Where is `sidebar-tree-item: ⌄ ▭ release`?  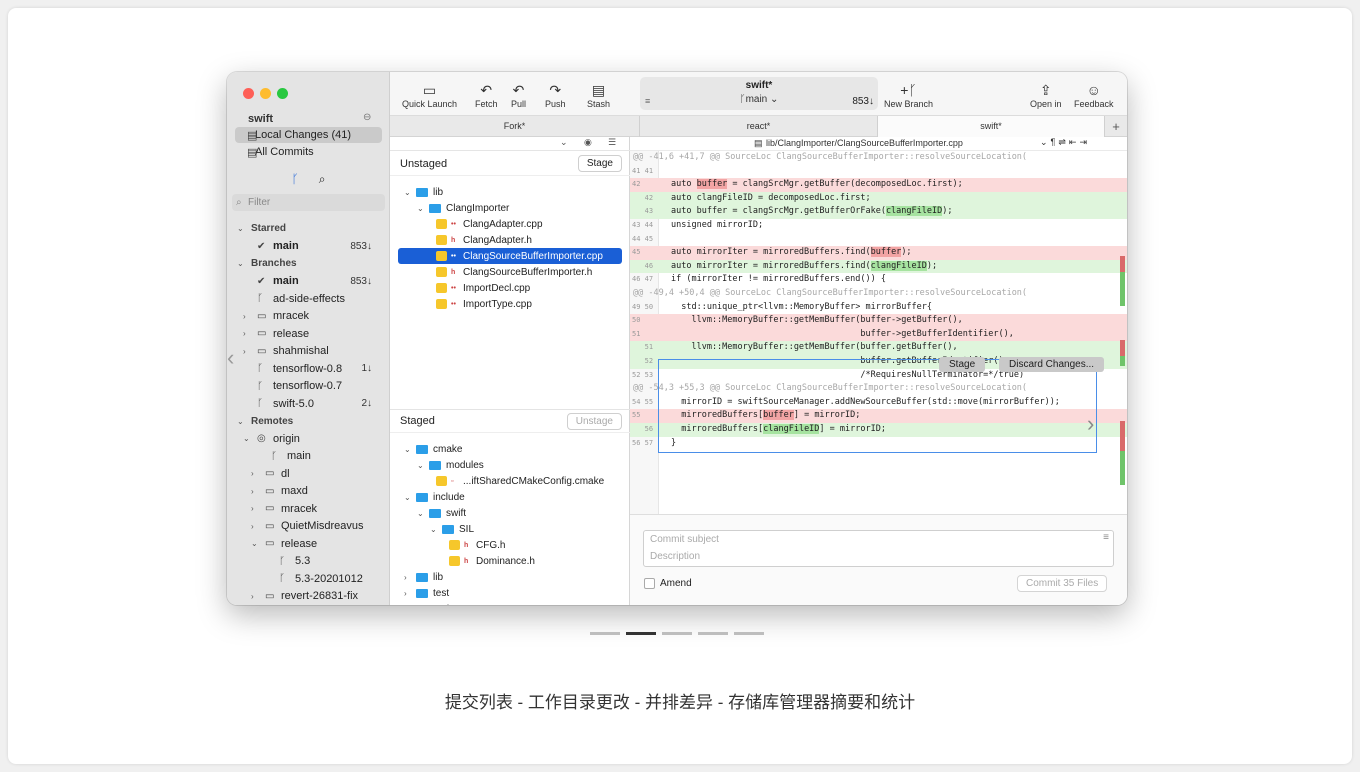 sidebar-tree-item: ⌄ ▭ release is located at coordinates (308, 543).